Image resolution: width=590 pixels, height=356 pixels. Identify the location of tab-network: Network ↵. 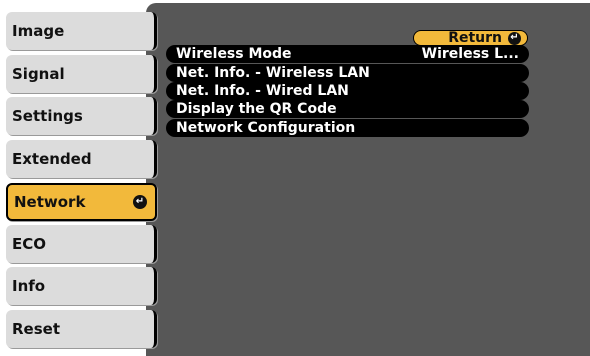
(81, 202).